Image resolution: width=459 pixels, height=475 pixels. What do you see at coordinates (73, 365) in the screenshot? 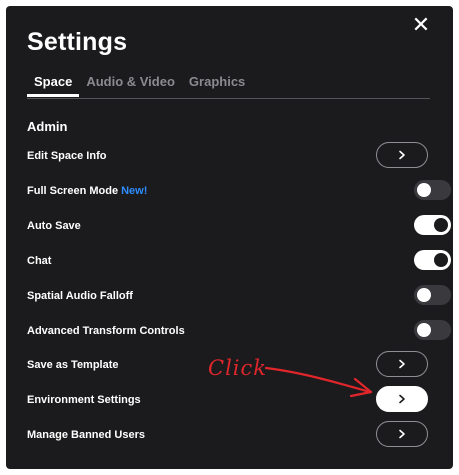
I see `row-label: Save as Template` at bounding box center [73, 365].